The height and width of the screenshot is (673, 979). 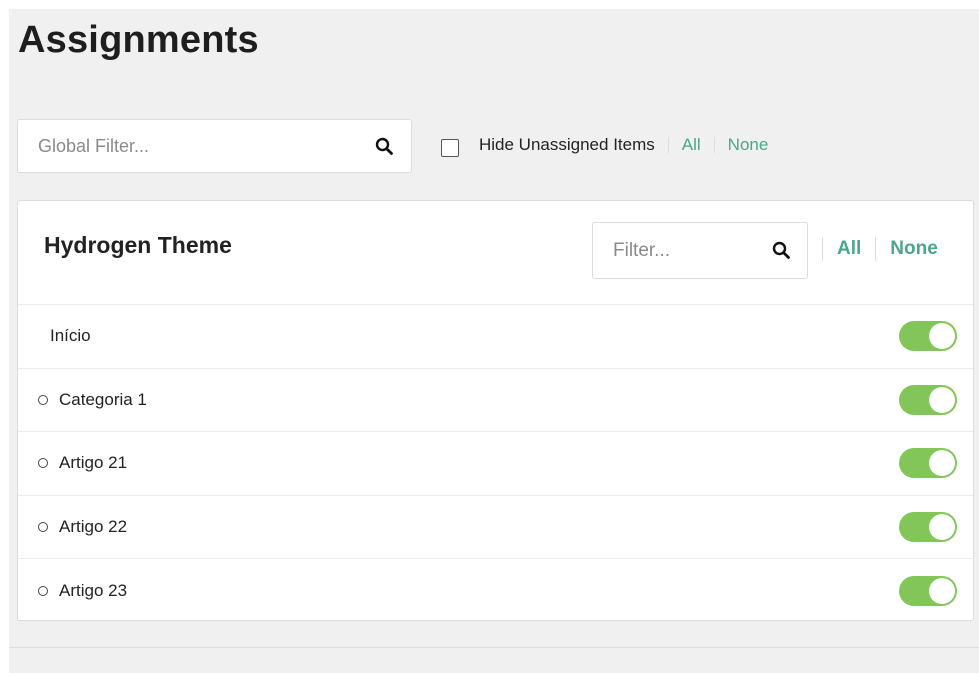 I want to click on select-none-global-link: None, so click(x=748, y=145).